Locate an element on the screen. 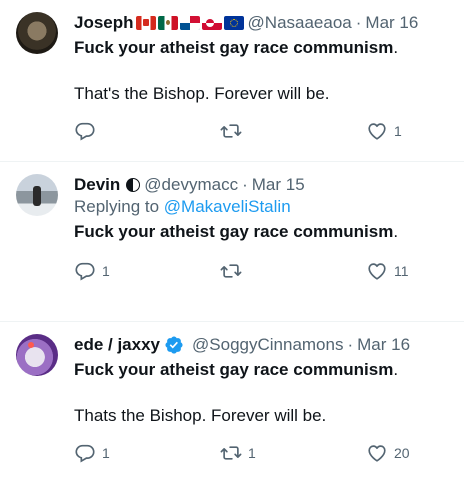  handle: @Nasaaeaoa is located at coordinates (300, 23).